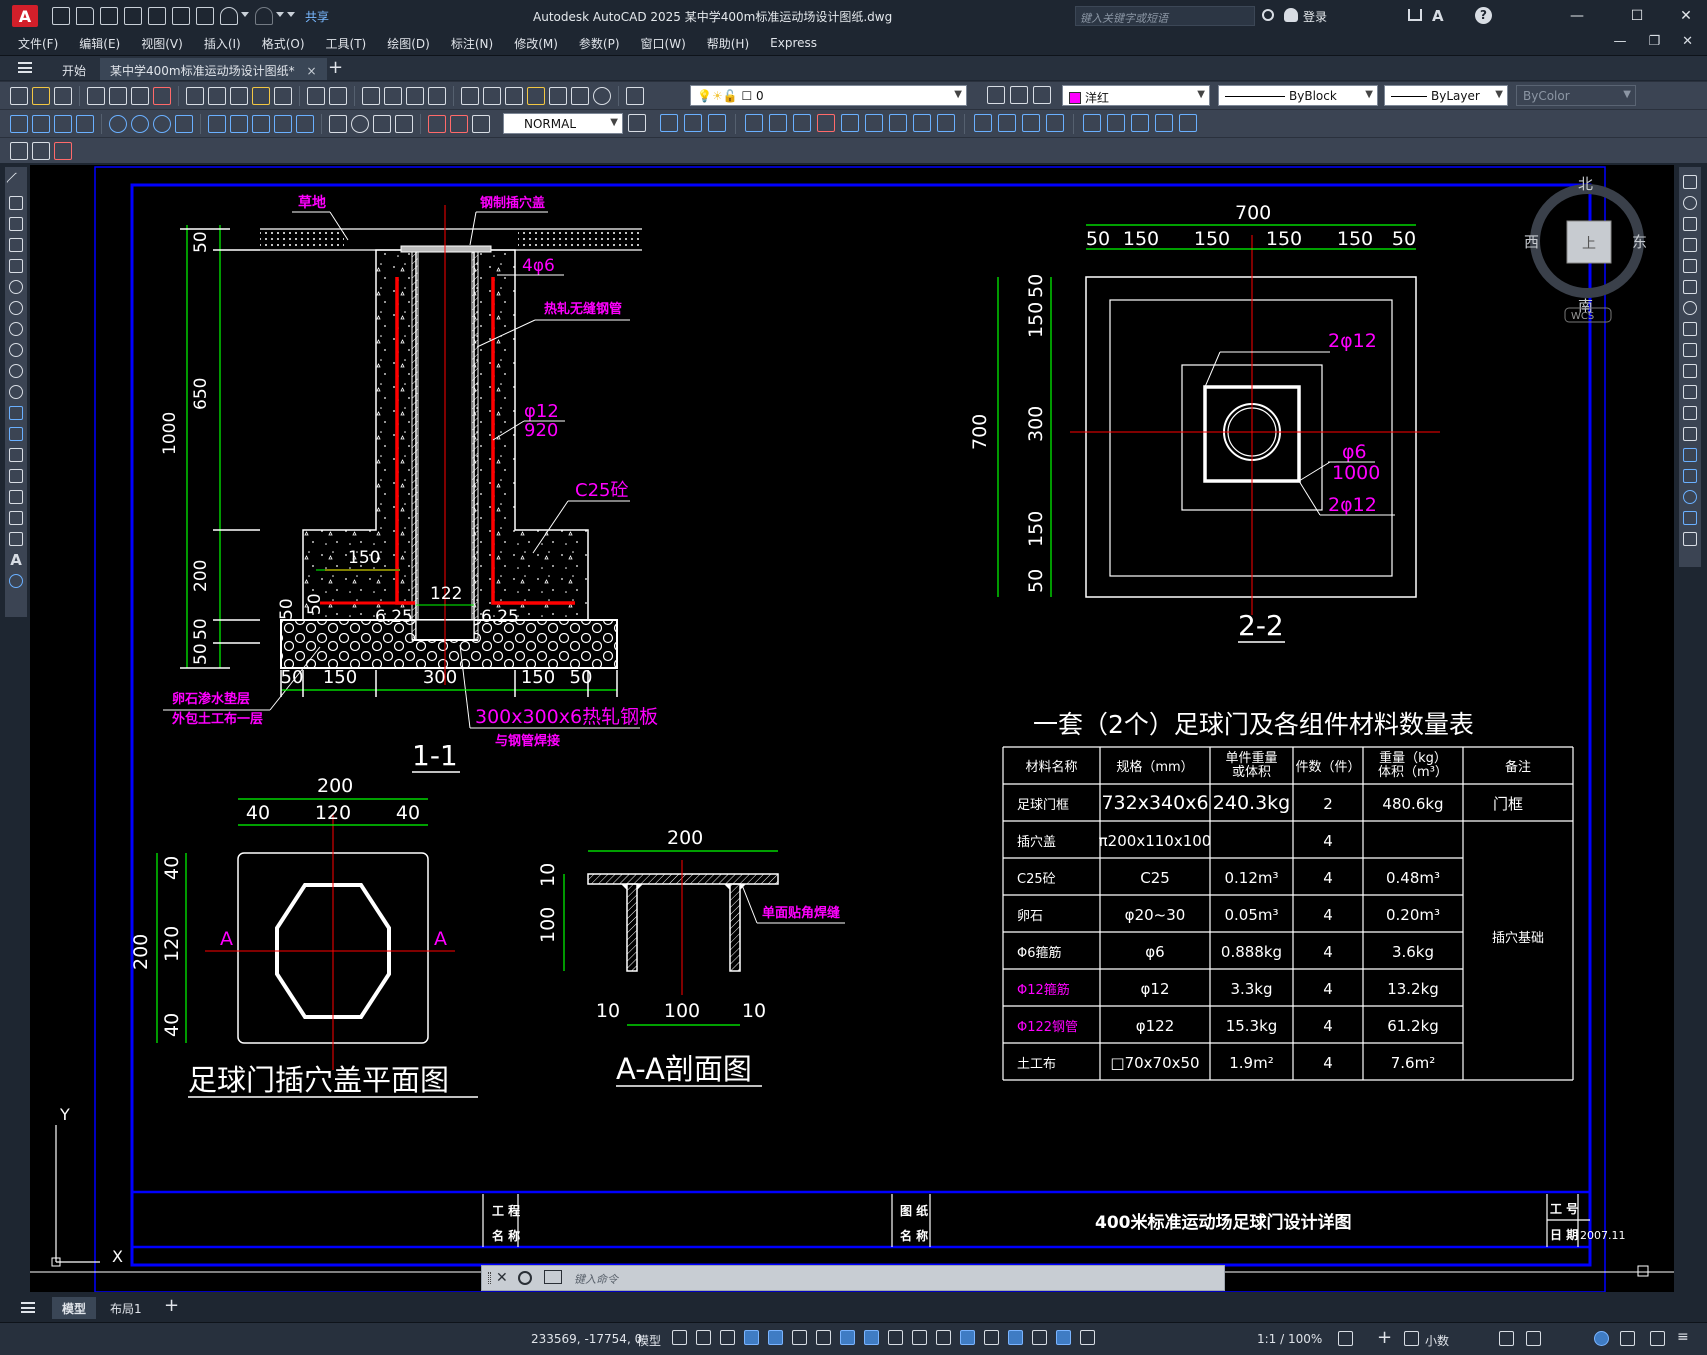 Image resolution: width=1707 pixels, height=1355 pixels. Describe the element at coordinates (28, 1307) in the screenshot. I see `layout-menu-icon` at that location.